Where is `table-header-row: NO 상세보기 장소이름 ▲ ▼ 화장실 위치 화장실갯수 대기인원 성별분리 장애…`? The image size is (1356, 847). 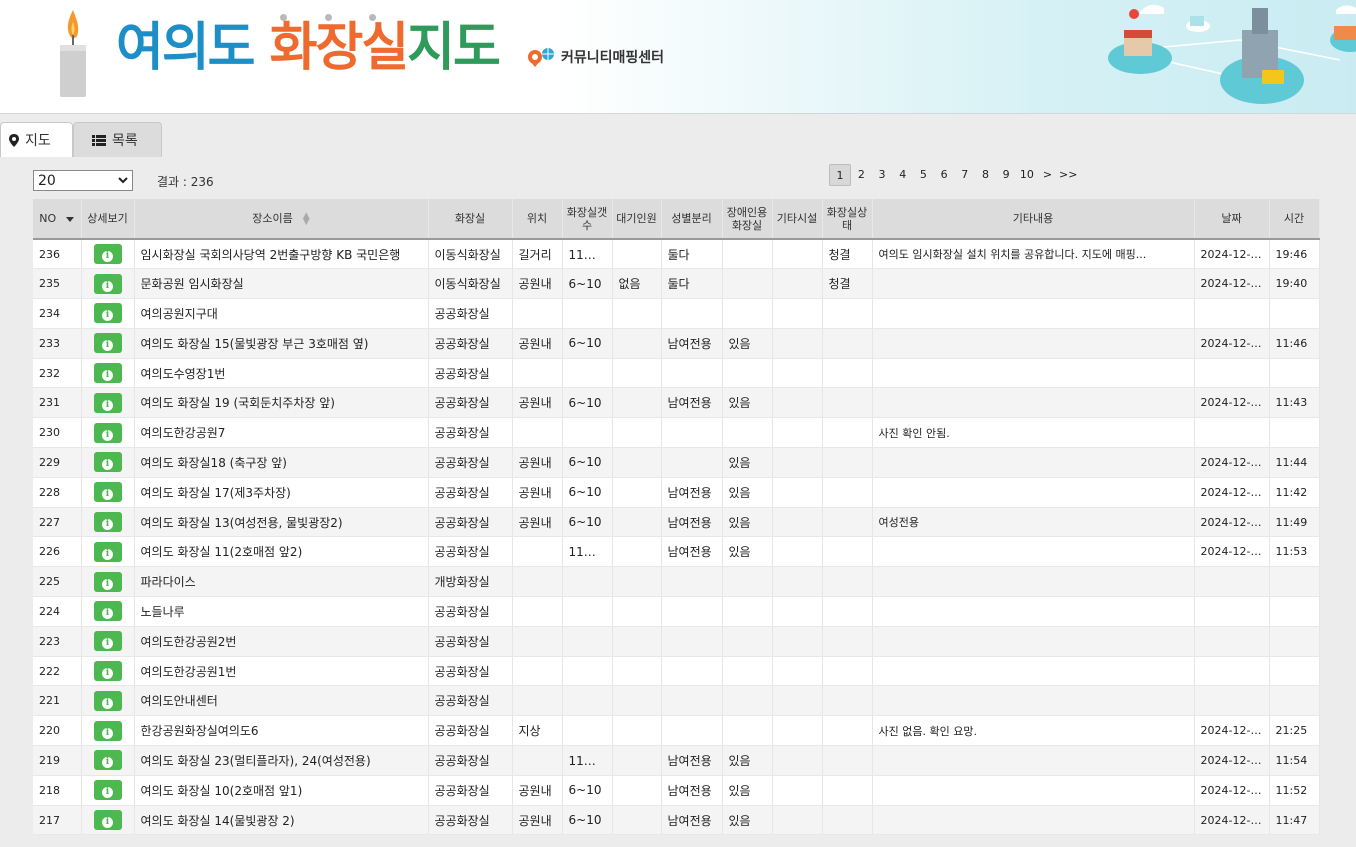 table-header-row: NO 상세보기 장소이름 ▲ ▼ 화장실 위치 화장실갯수 대기인원 성별분리 장애… is located at coordinates (676, 219).